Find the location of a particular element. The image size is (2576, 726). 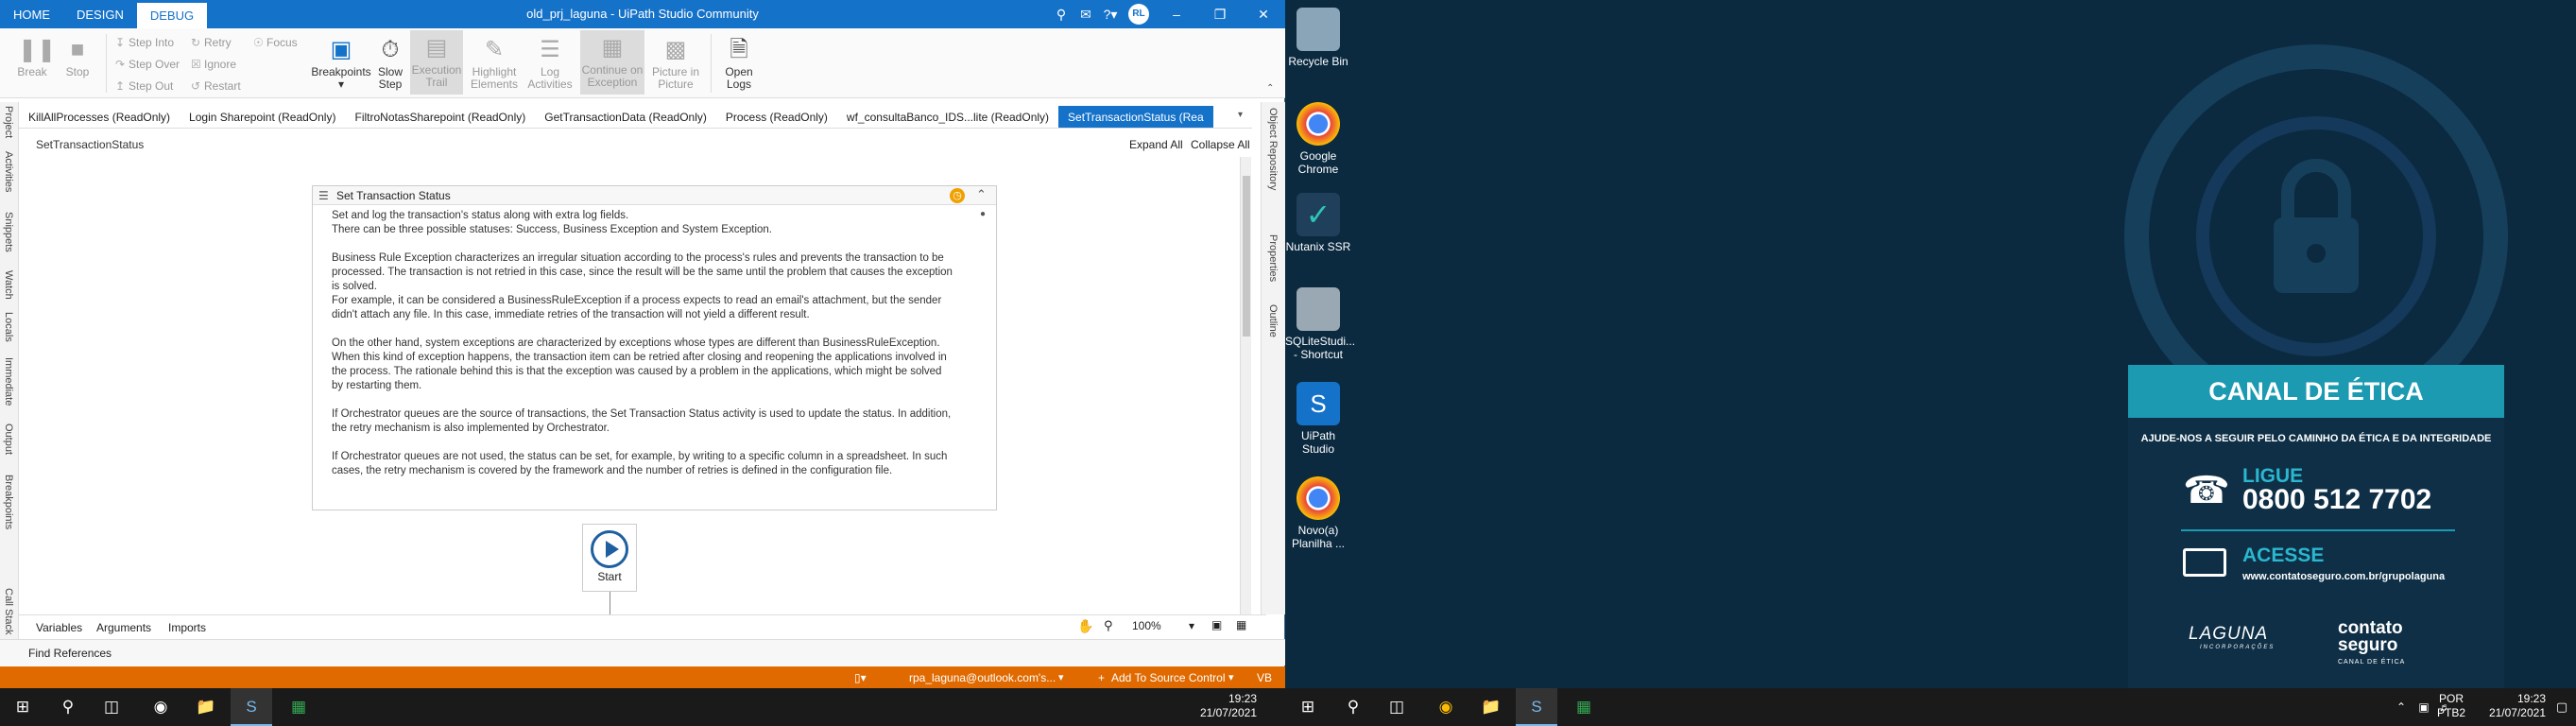

breakpoints-button: ▣ Breakpoints ▾ is located at coordinates (341, 61).